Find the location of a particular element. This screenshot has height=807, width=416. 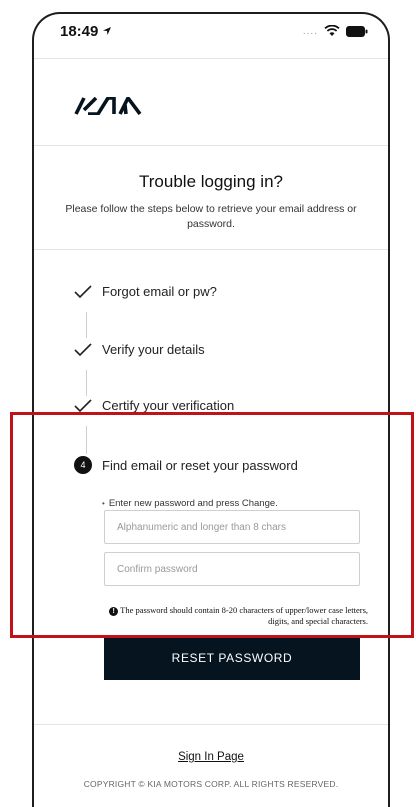

step-label: Forgot email or pw? is located at coordinates (159, 291).